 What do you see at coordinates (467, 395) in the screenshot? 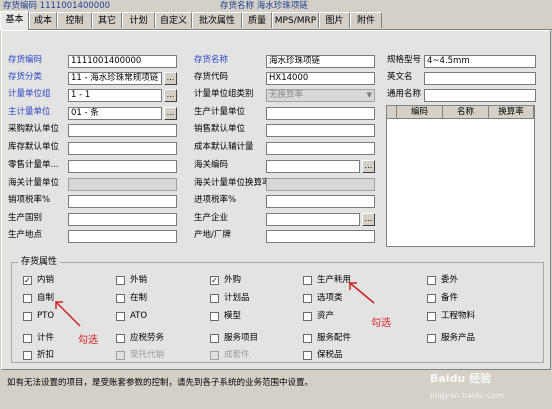
I see `watermark-url: jingyan.baidu.com` at bounding box center [467, 395].